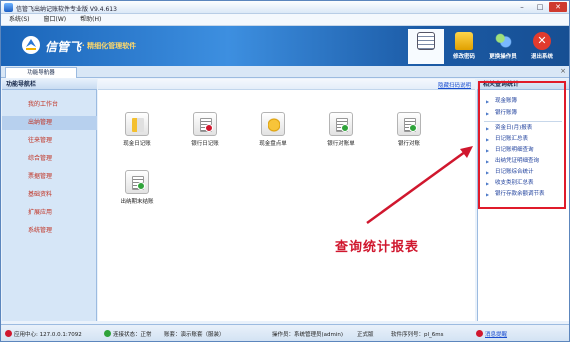 The height and width of the screenshot is (342, 570). What do you see at coordinates (49, 105) in the screenshot?
I see `nav-item-workbench: 我的工作台` at bounding box center [49, 105].